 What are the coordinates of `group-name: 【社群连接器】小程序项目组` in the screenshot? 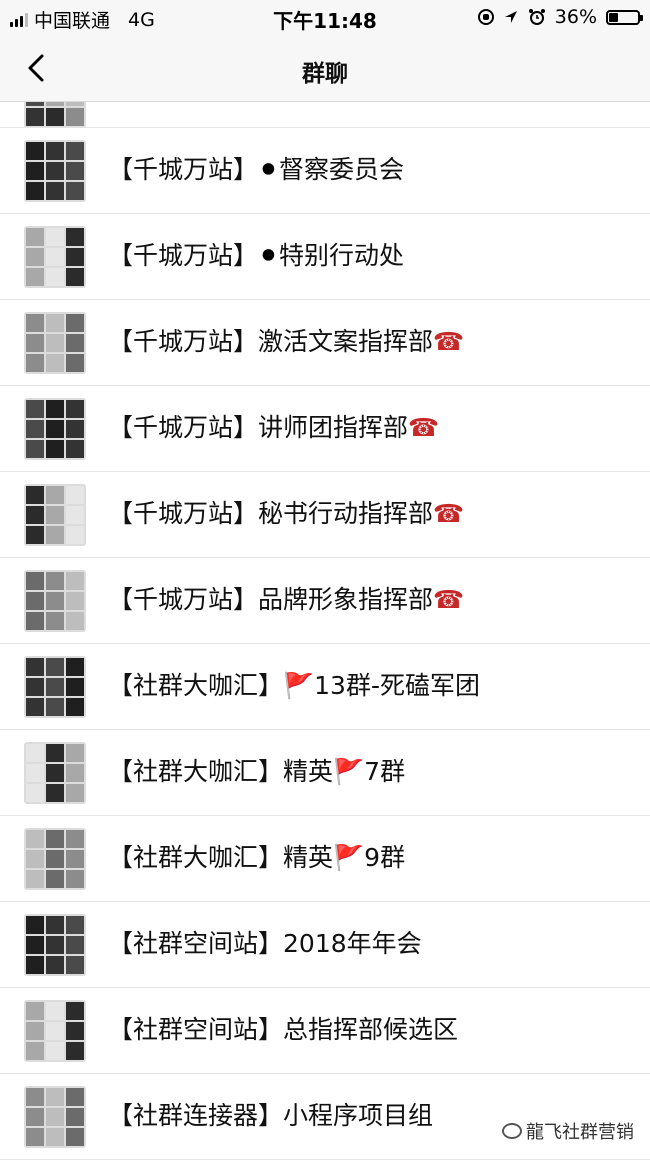 It's located at (270, 1116).